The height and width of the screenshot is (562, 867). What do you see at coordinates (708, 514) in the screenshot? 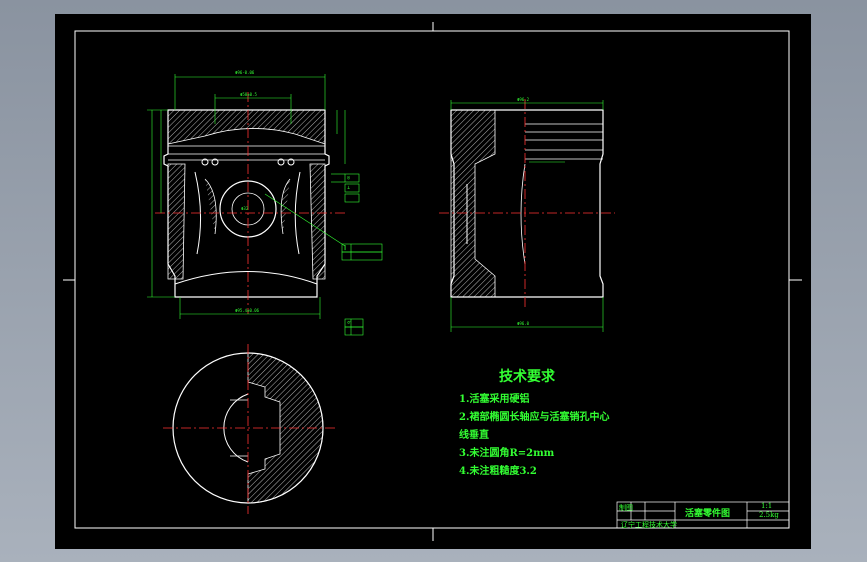
I see `drawing-name: 活塞零件图` at bounding box center [708, 514].